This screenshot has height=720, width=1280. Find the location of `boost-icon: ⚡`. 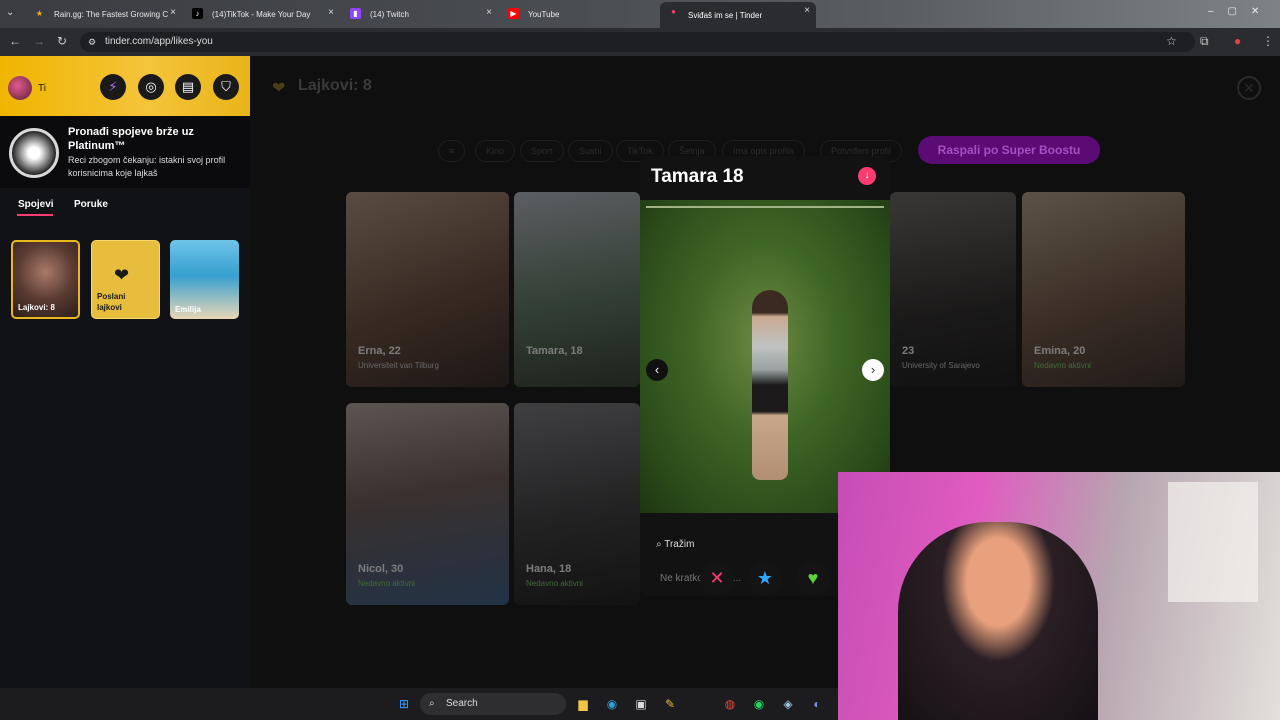

boost-icon: ⚡ is located at coordinates (113, 87).